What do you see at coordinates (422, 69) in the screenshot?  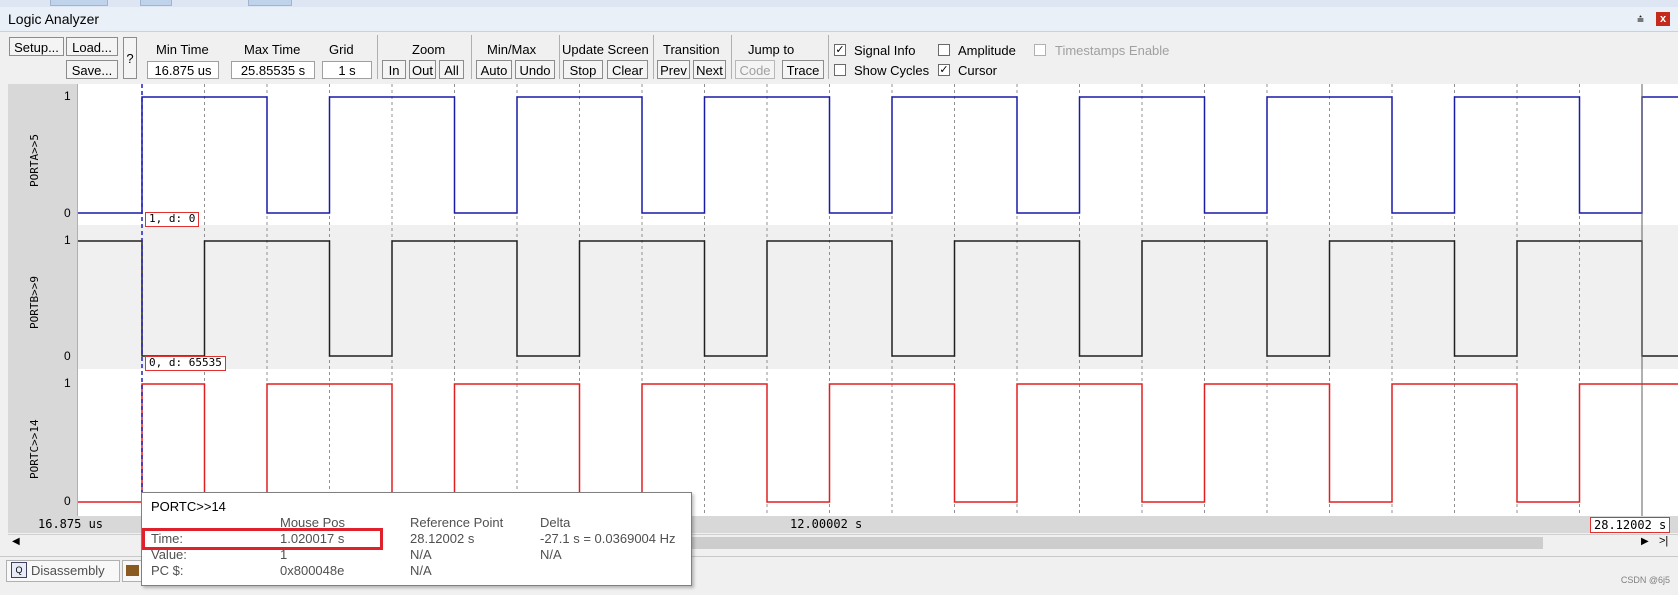 I see `zoom-out-button: Out` at bounding box center [422, 69].